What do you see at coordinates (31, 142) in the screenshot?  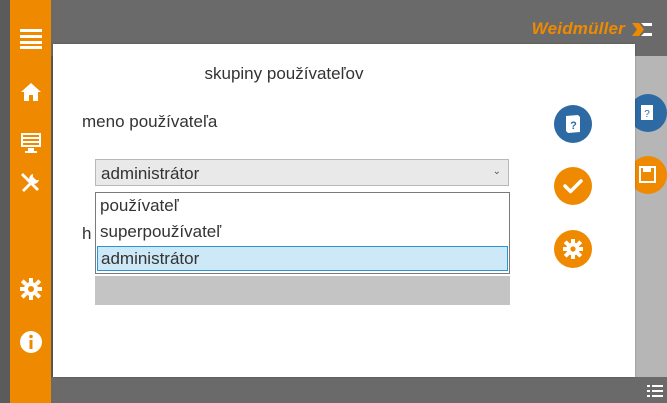 I see `monitor-icon` at bounding box center [31, 142].